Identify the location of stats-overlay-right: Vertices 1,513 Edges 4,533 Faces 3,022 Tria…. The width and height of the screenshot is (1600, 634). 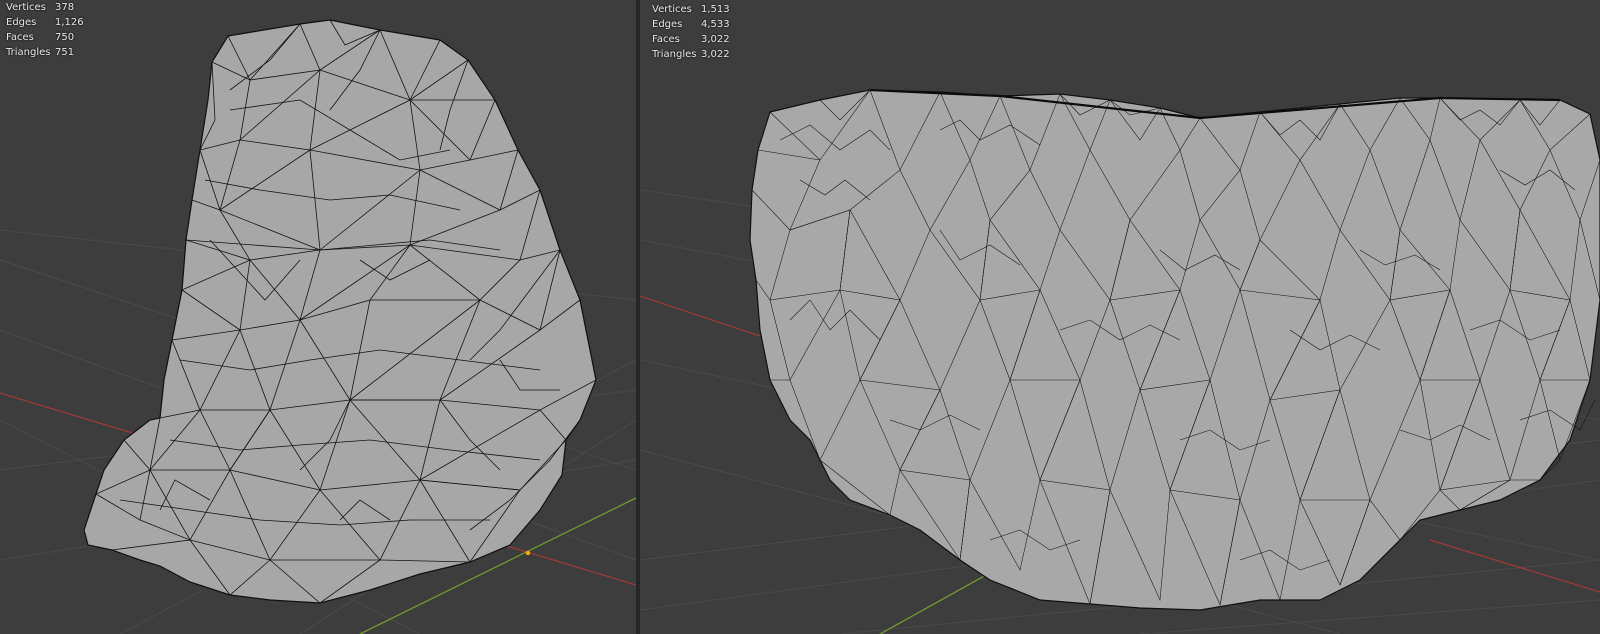
(691, 32).